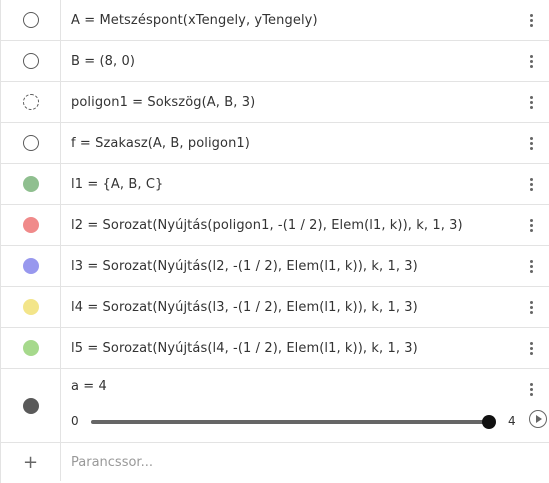 The image size is (549, 483). What do you see at coordinates (290, 422) in the screenshot?
I see `slider-track` at bounding box center [290, 422].